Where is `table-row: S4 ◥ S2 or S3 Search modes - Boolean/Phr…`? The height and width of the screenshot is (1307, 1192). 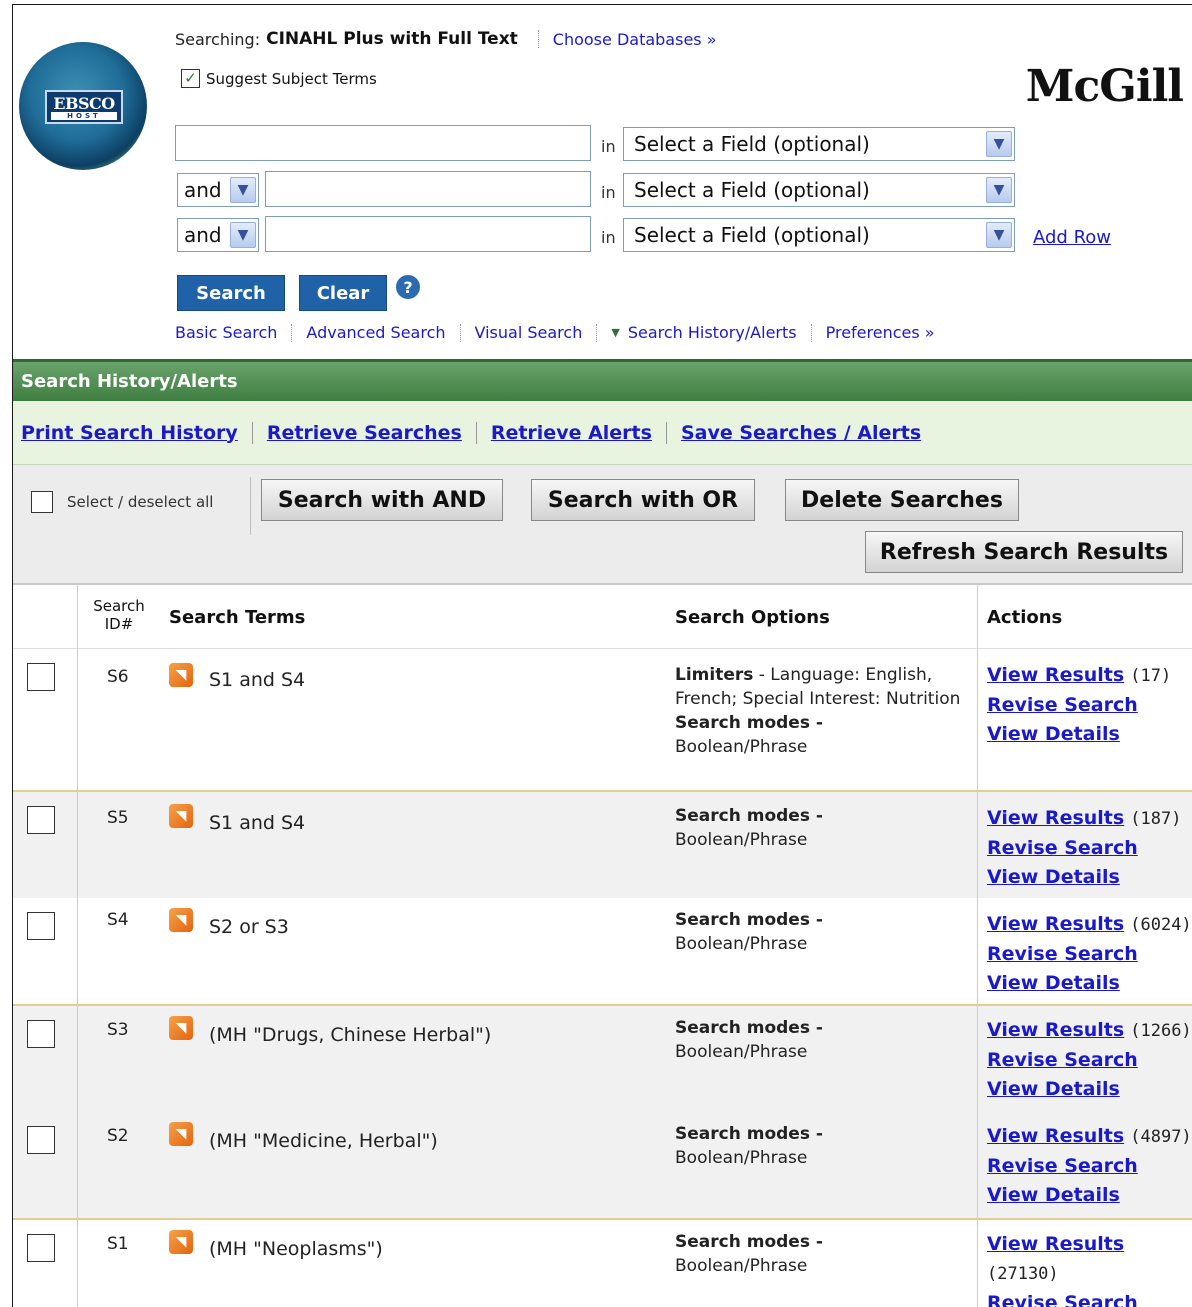
table-row: S4 ◥ S2 or S3 Search modes - Boolean/Phr… is located at coordinates (602, 951).